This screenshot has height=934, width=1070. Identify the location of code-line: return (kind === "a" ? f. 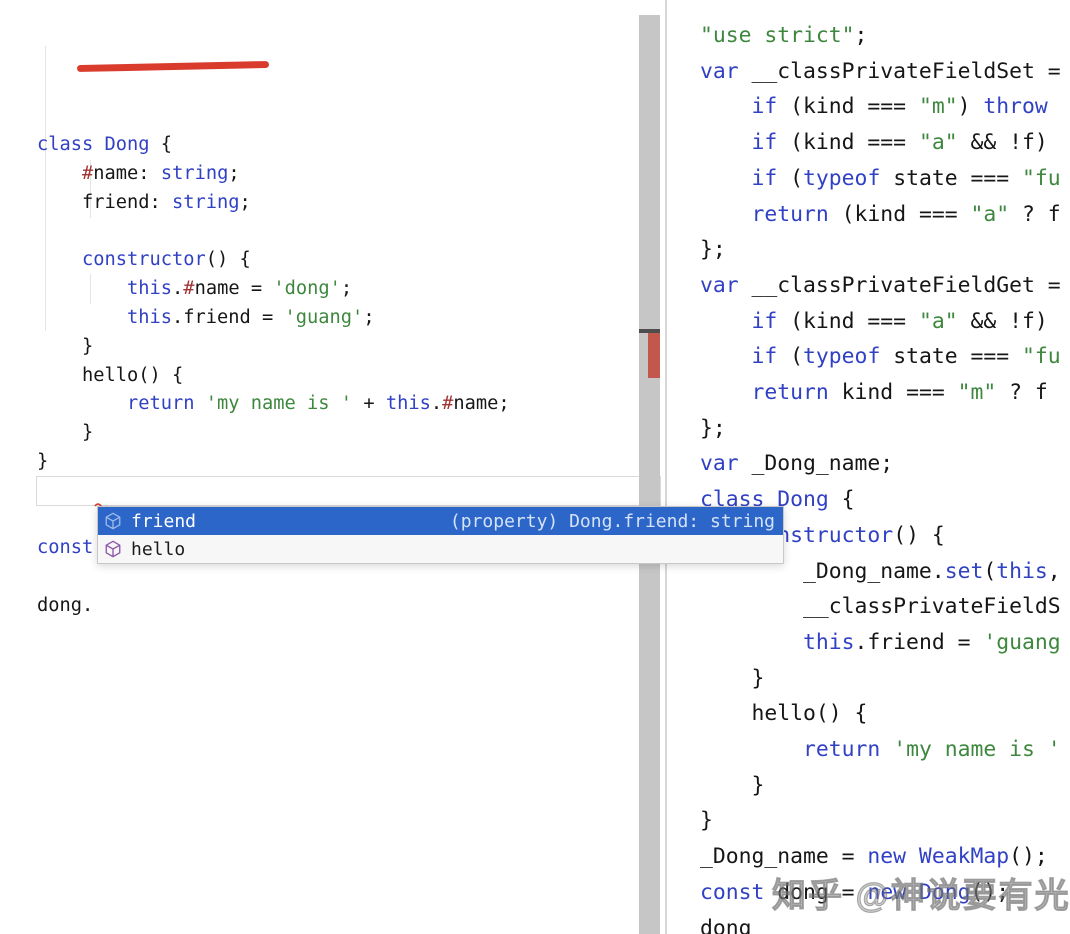
(885, 215).